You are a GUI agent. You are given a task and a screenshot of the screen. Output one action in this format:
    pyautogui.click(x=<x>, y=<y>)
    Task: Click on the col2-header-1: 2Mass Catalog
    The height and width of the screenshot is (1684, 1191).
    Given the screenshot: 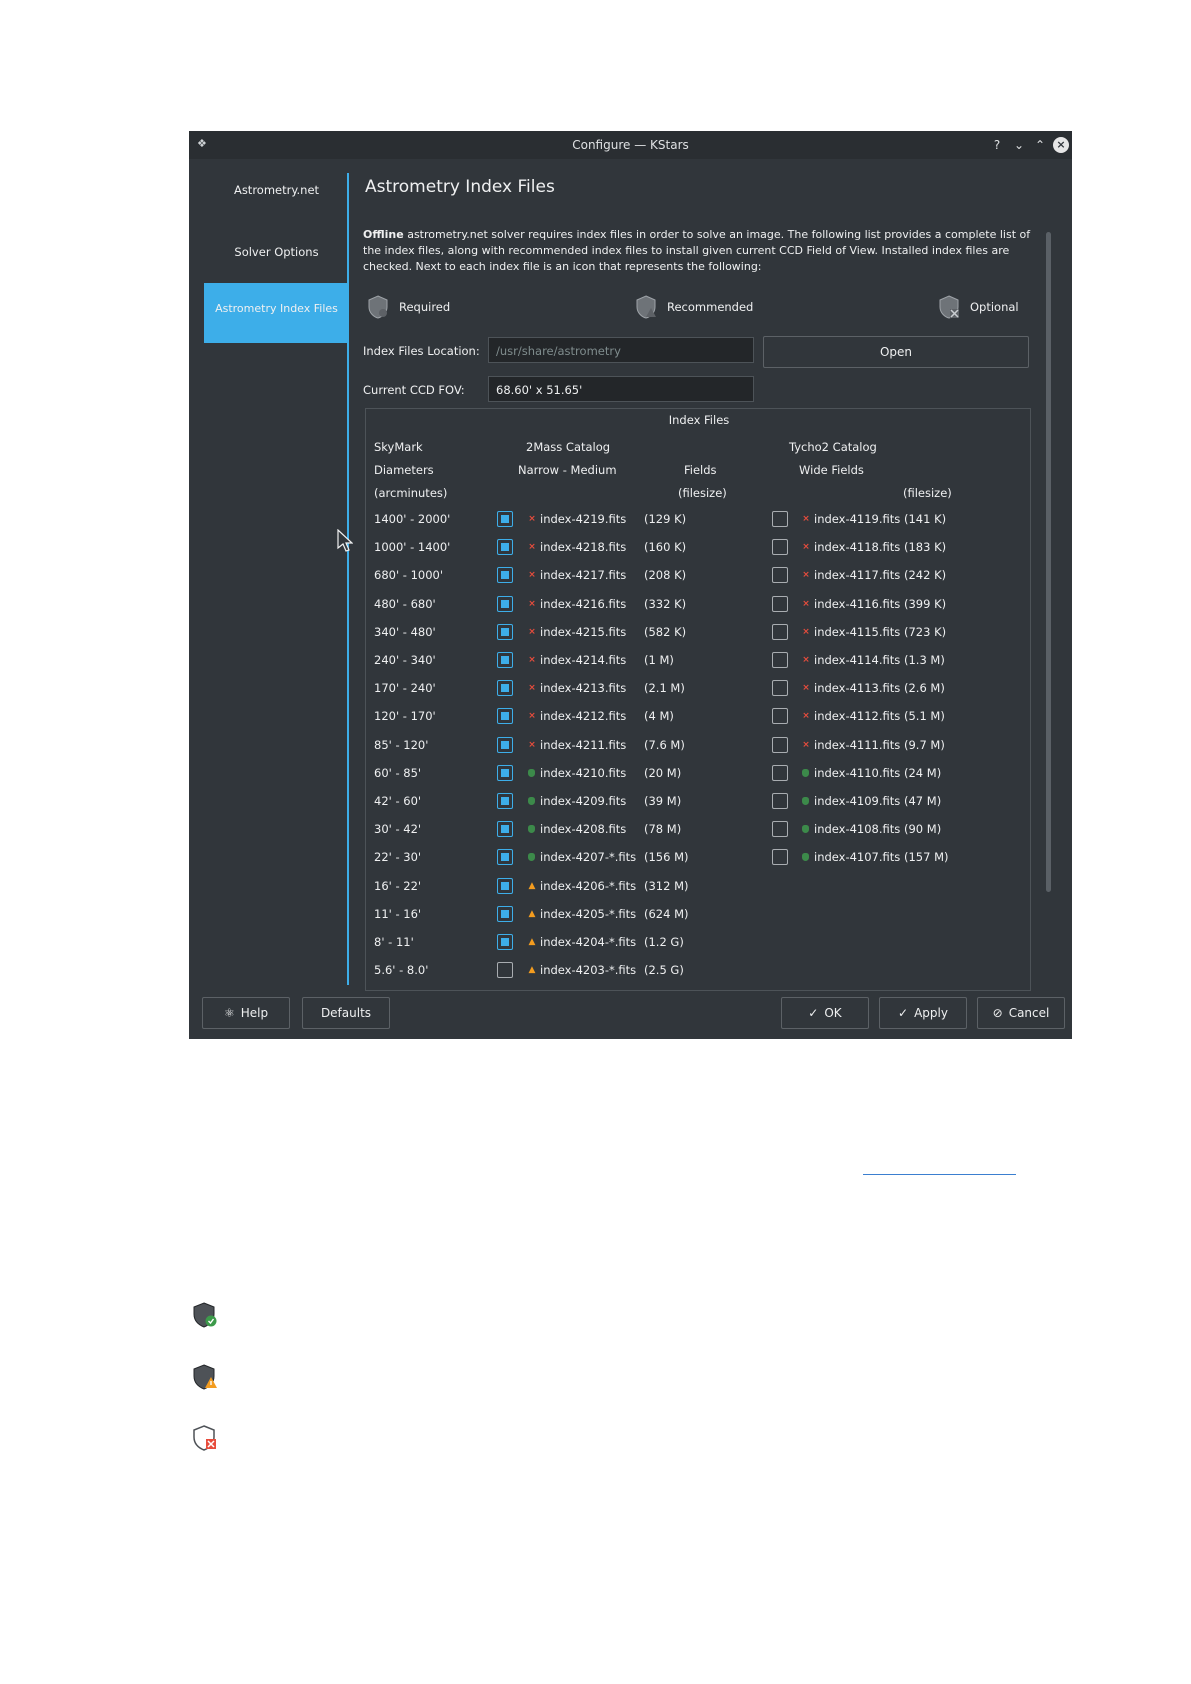 What is the action you would take?
    pyautogui.click(x=568, y=447)
    